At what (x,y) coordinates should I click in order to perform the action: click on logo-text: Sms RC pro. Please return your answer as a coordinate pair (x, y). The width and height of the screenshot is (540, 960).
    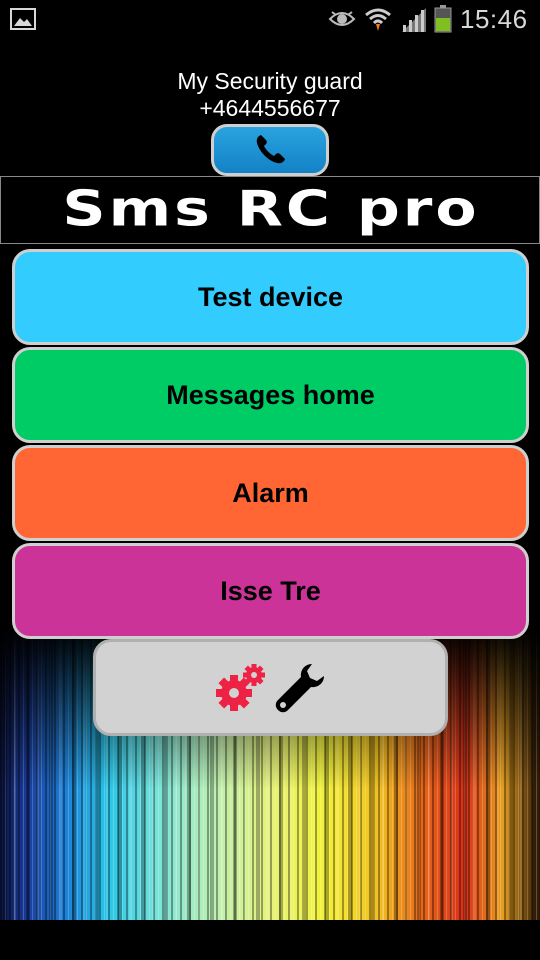
    Looking at the image, I should click on (271, 209).